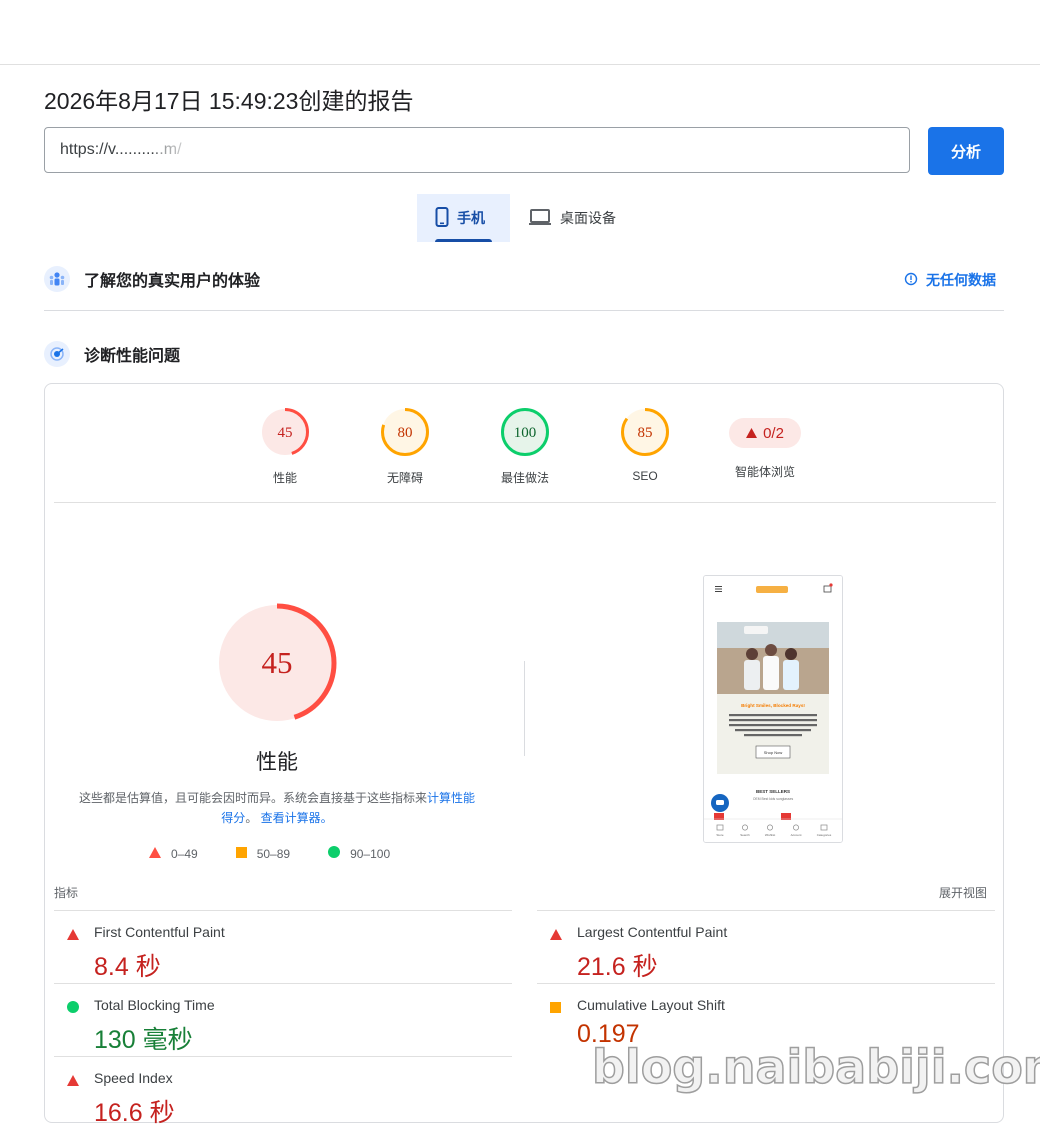  Describe the element at coordinates (229, 101) in the screenshot. I see `report-timestamp-title: 2026年8月17日 15:49:23创建的报告` at that location.